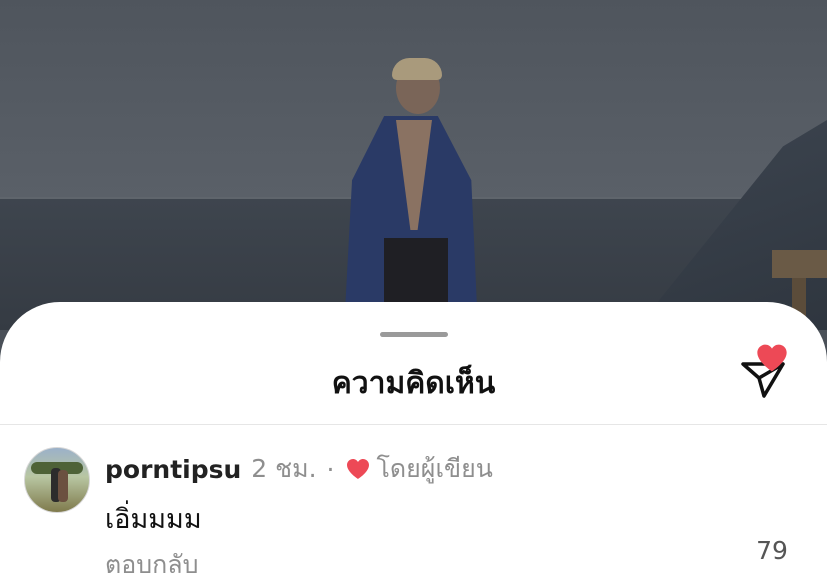 The image size is (827, 587). I want to click on heart-icon, so click(357, 469).